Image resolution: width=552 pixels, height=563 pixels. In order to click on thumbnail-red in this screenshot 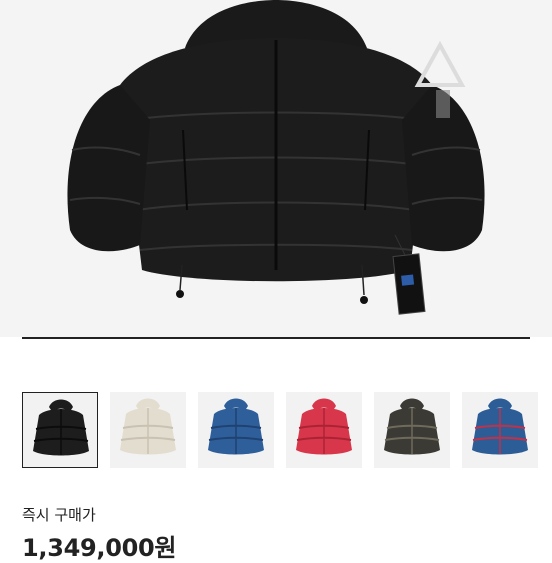, I will do `click(324, 430)`.